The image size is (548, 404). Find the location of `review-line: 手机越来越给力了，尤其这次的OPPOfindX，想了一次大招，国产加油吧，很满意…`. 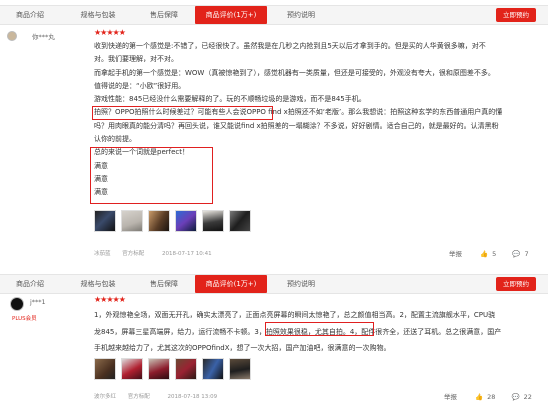

review-line: 手机越来越给力了，尤其这次的OPPOfindX，想了一次大招，国产加油吧，很满意… is located at coordinates (242, 348).